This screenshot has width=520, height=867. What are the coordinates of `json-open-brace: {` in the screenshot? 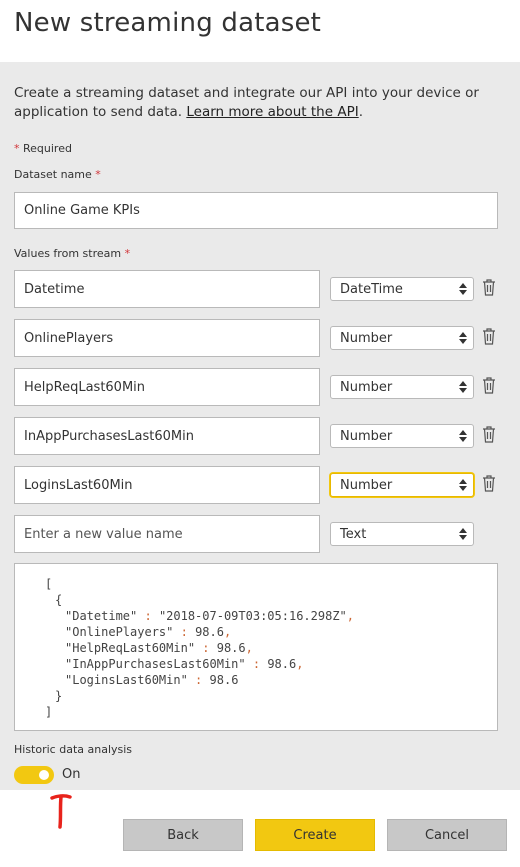 It's located at (59, 600).